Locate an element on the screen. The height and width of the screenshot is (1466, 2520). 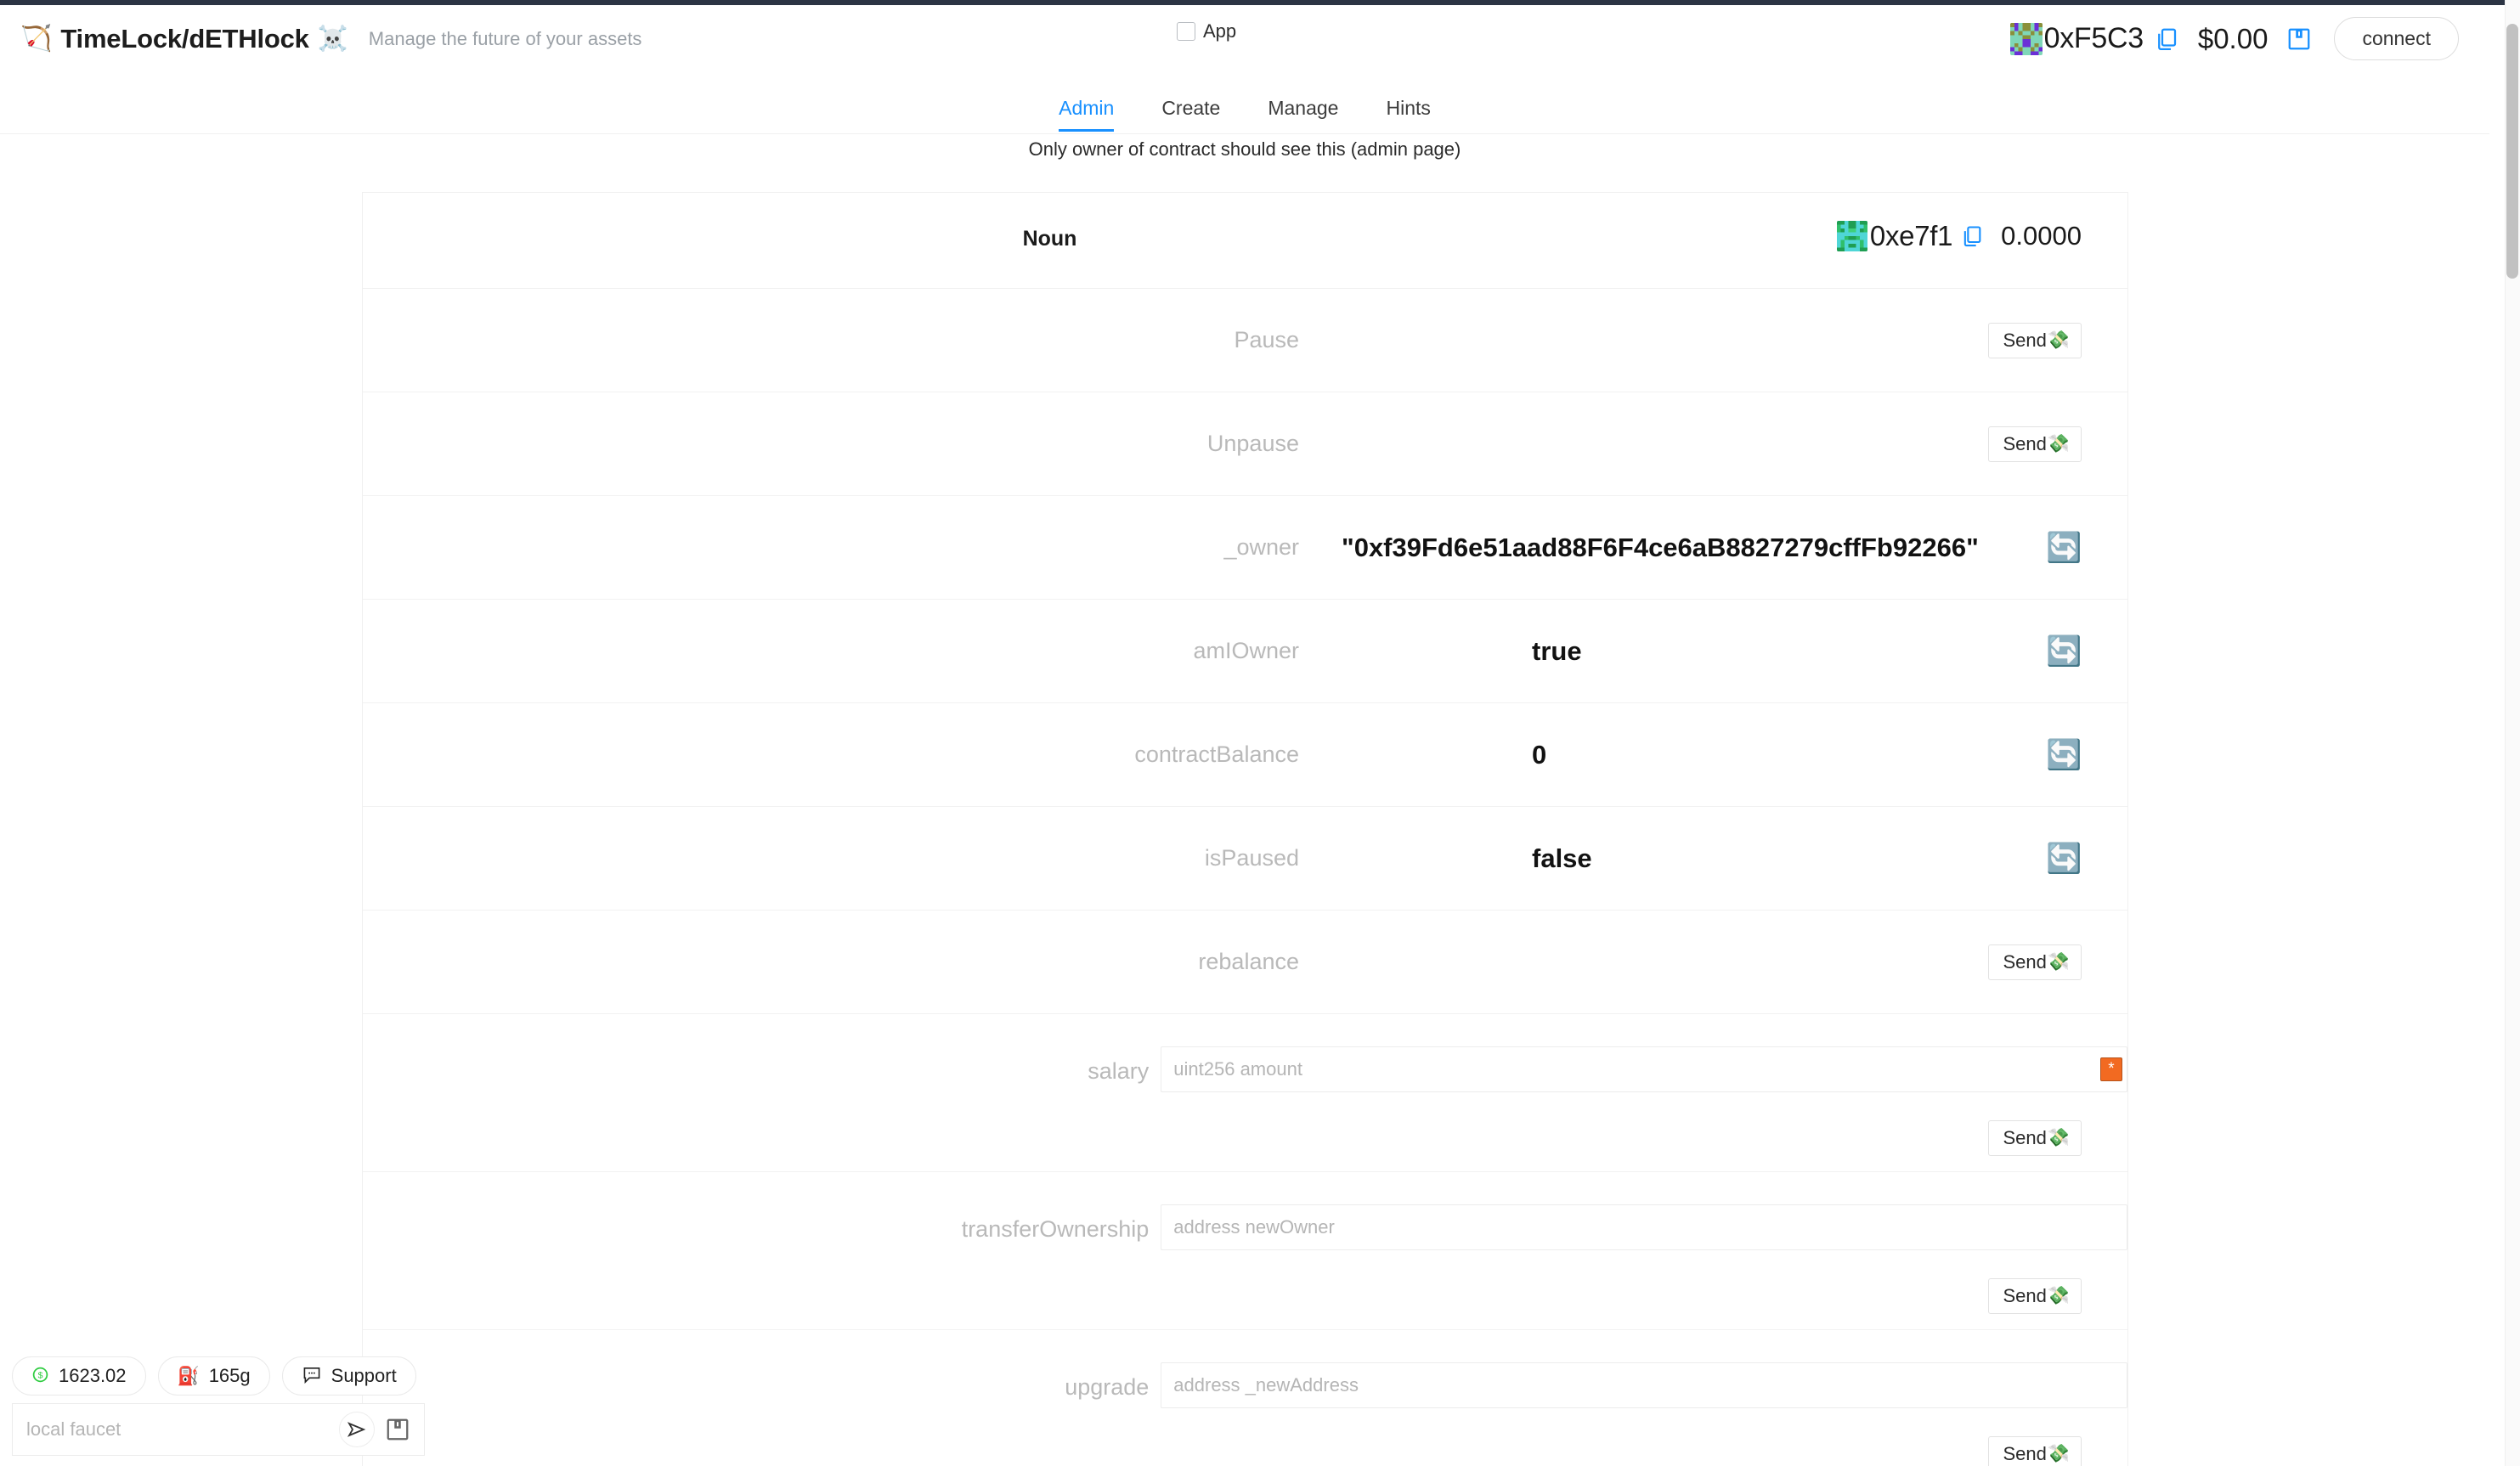
account-area: 0xF5C3 $0.00 connect is located at coordinates (2234, 38).